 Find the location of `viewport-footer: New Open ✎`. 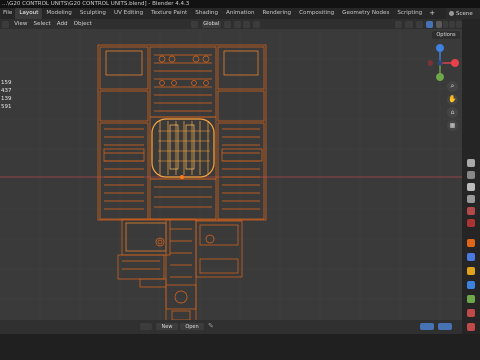

viewport-footer: New Open ✎ is located at coordinates (231, 327).